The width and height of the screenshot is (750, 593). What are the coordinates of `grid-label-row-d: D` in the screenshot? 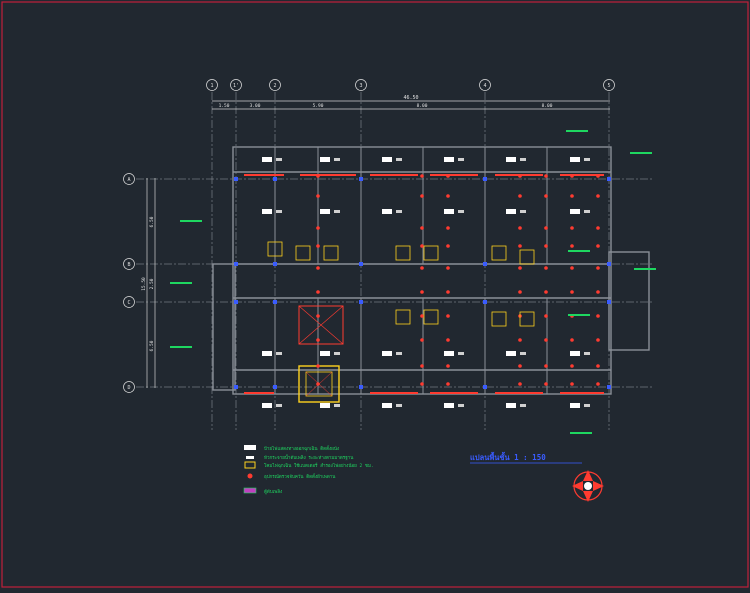 It's located at (128, 388).